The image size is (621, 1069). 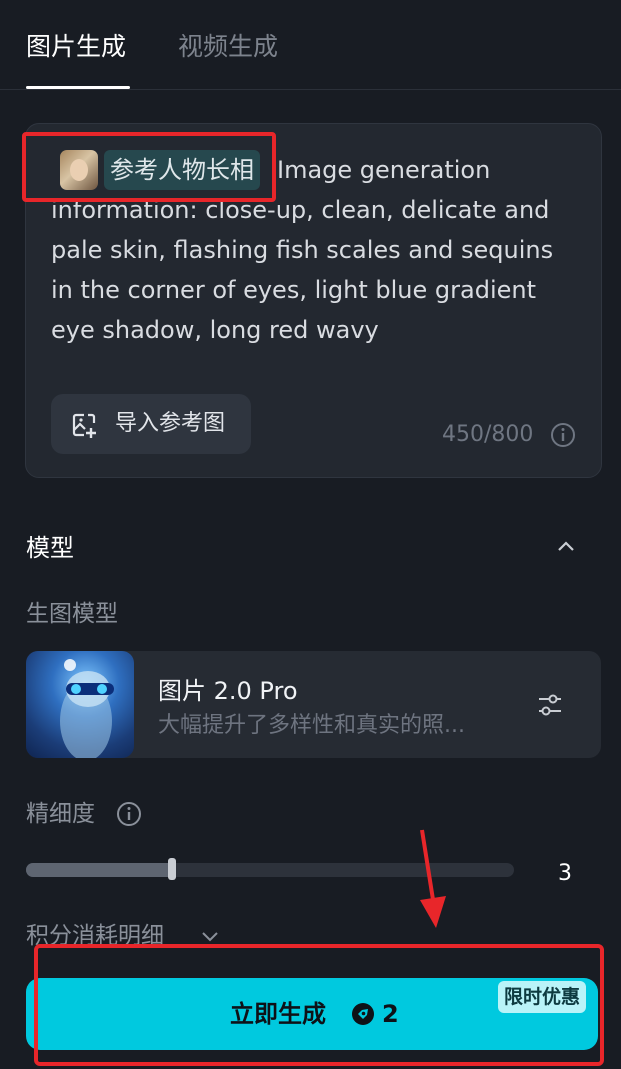 I want to click on model-thumbnail, so click(x=80, y=704).